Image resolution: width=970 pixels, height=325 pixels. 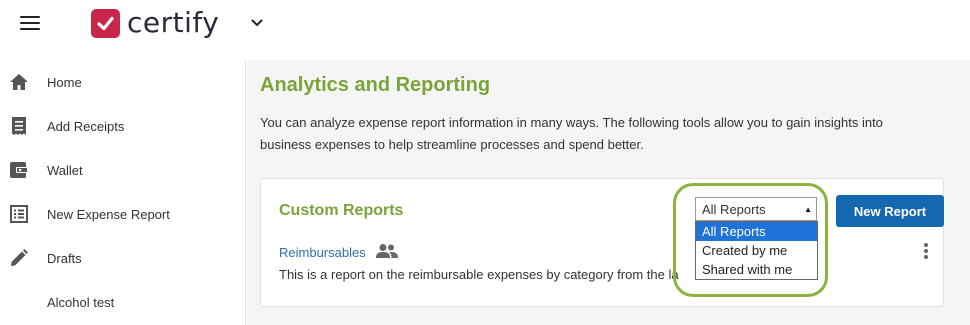 I want to click on hamburger-menu-icon, so click(x=30, y=24).